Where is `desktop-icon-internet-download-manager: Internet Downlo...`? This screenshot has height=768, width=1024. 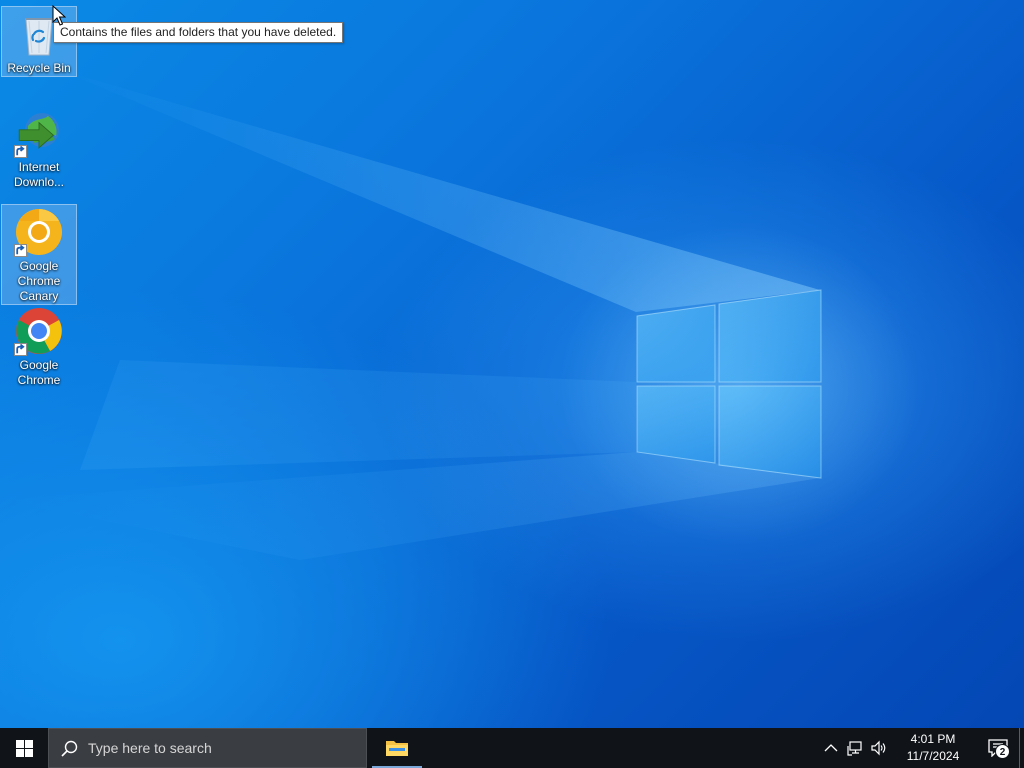
desktop-icon-internet-download-manager: Internet Downlo... is located at coordinates (39, 148).